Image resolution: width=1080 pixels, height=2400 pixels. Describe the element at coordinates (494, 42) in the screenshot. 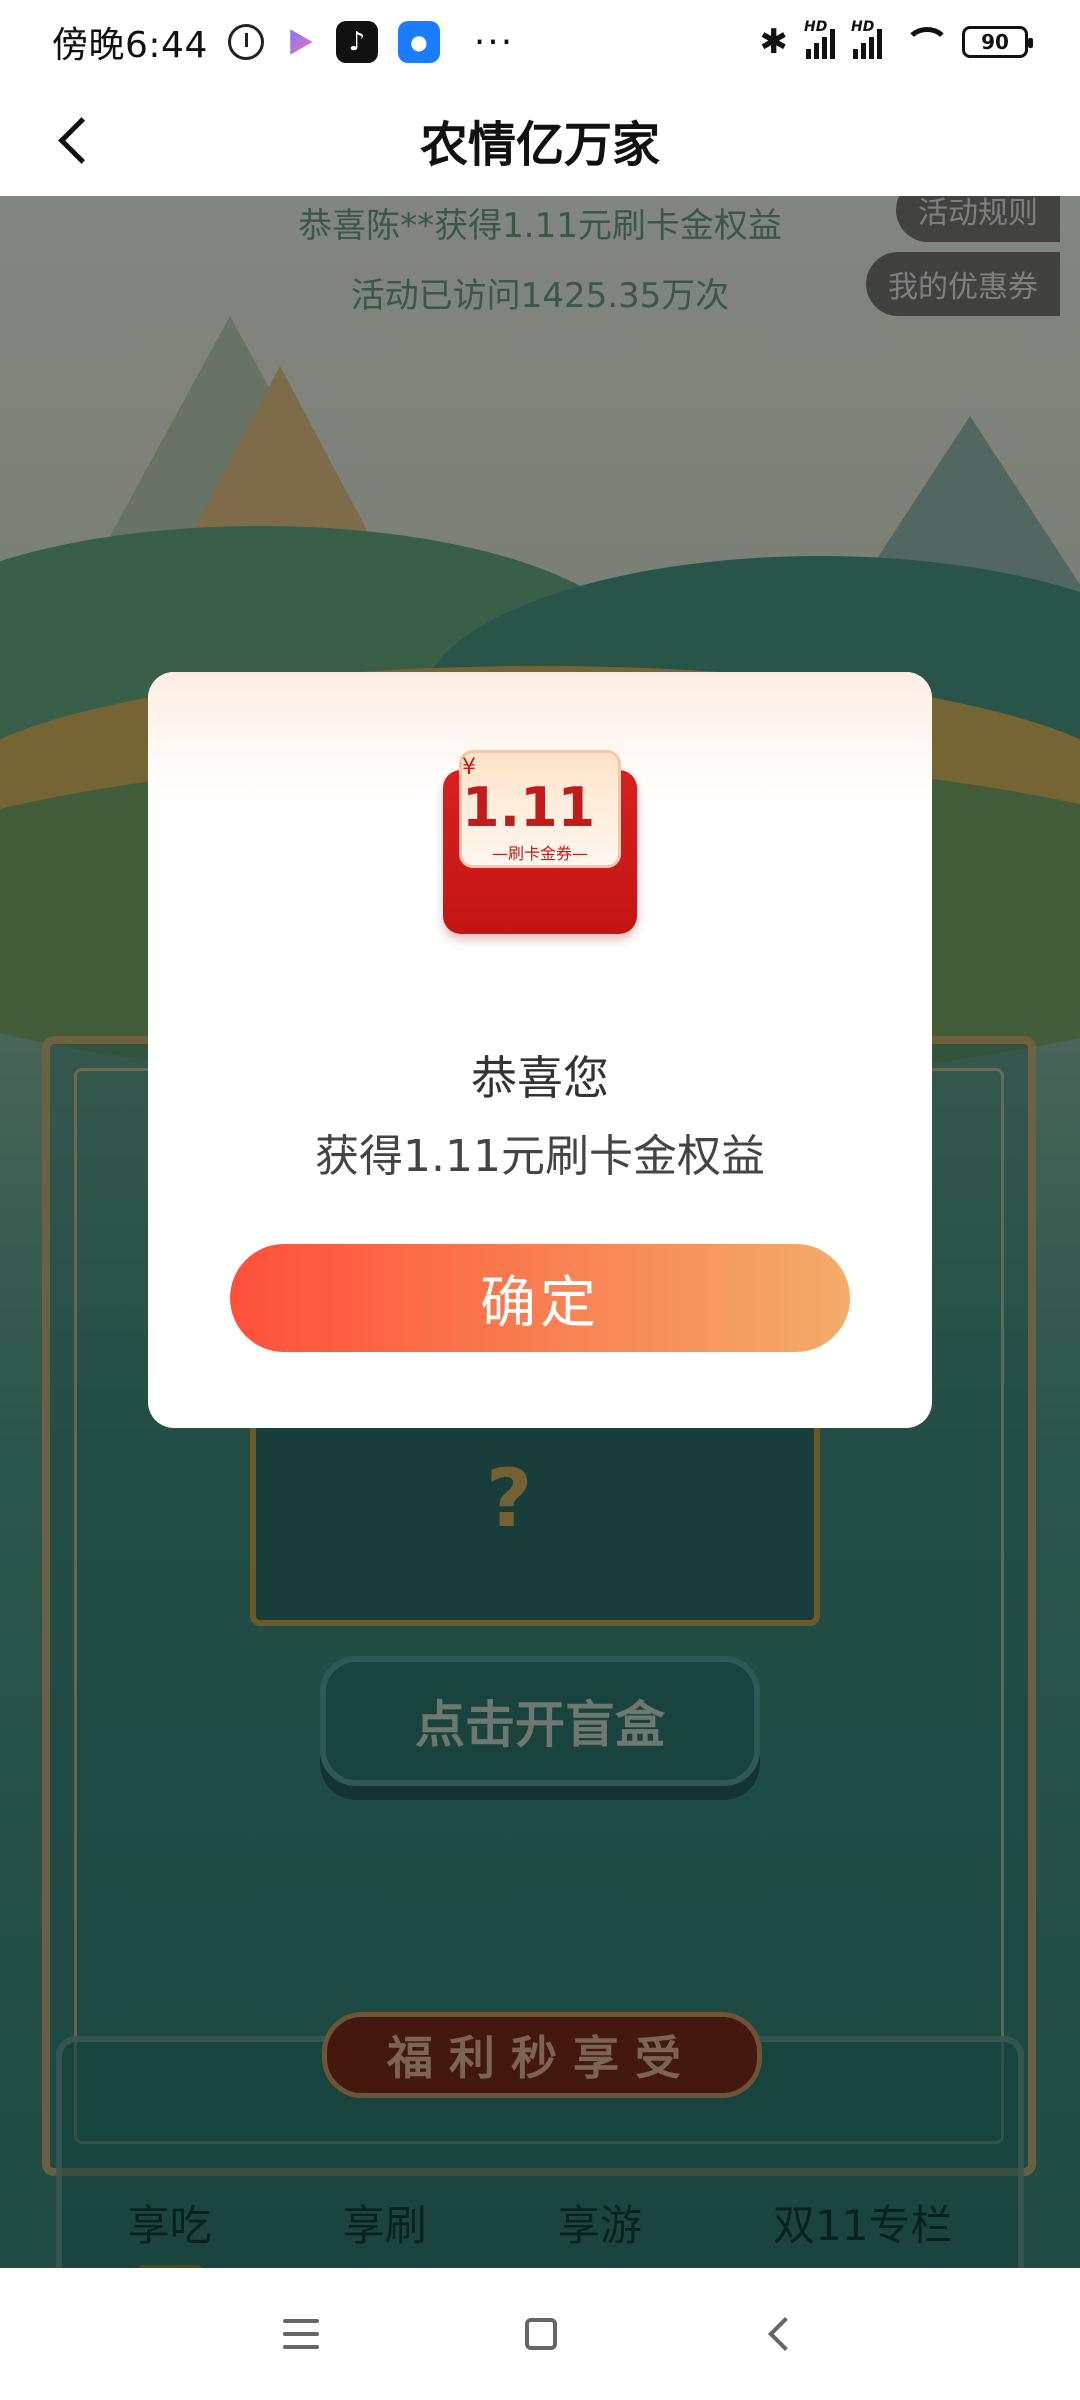

I see `more-notifications-icon: ···` at that location.